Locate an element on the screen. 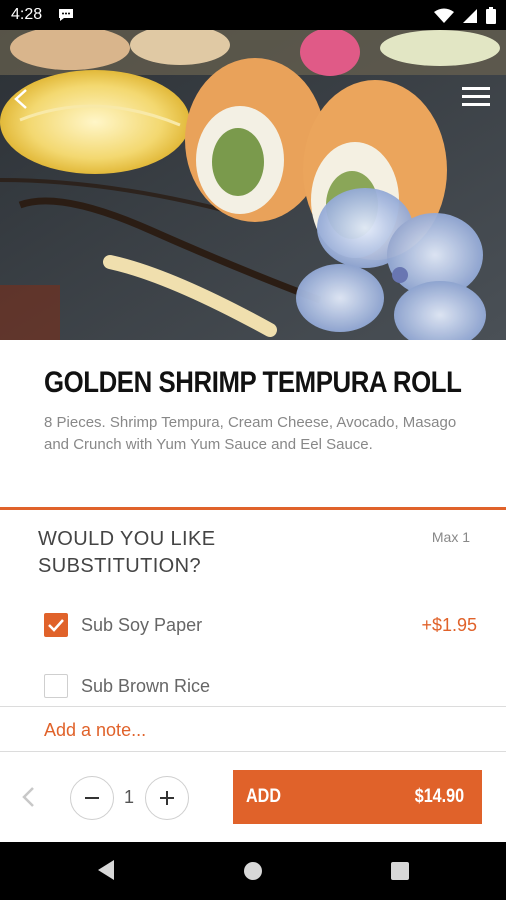 Image resolution: width=506 pixels, height=900 pixels. substitution-heading: WOULD YOU LIKE SUBSTITUTION? is located at coordinates (127, 552).